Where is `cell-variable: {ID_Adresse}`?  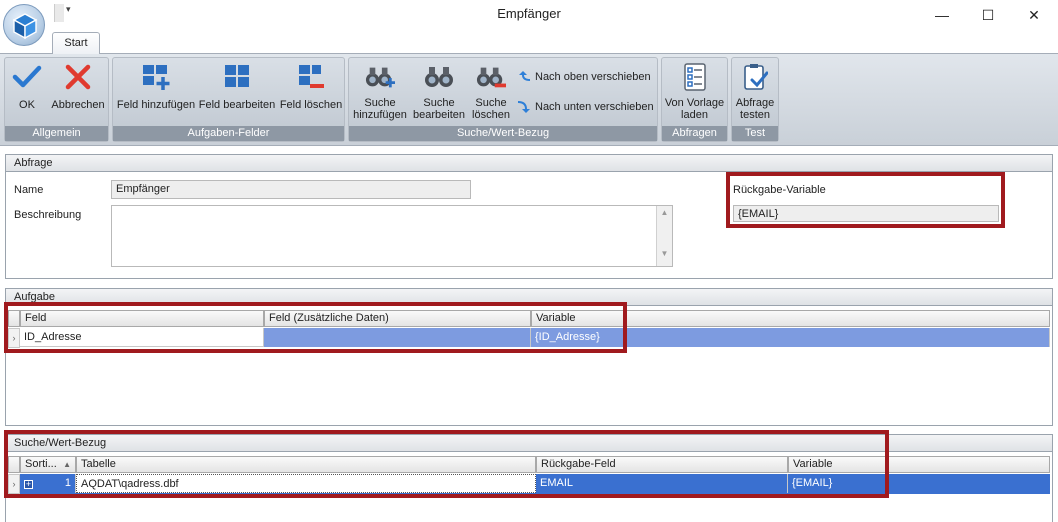
cell-variable: {ID_Adresse} is located at coordinates (790, 337).